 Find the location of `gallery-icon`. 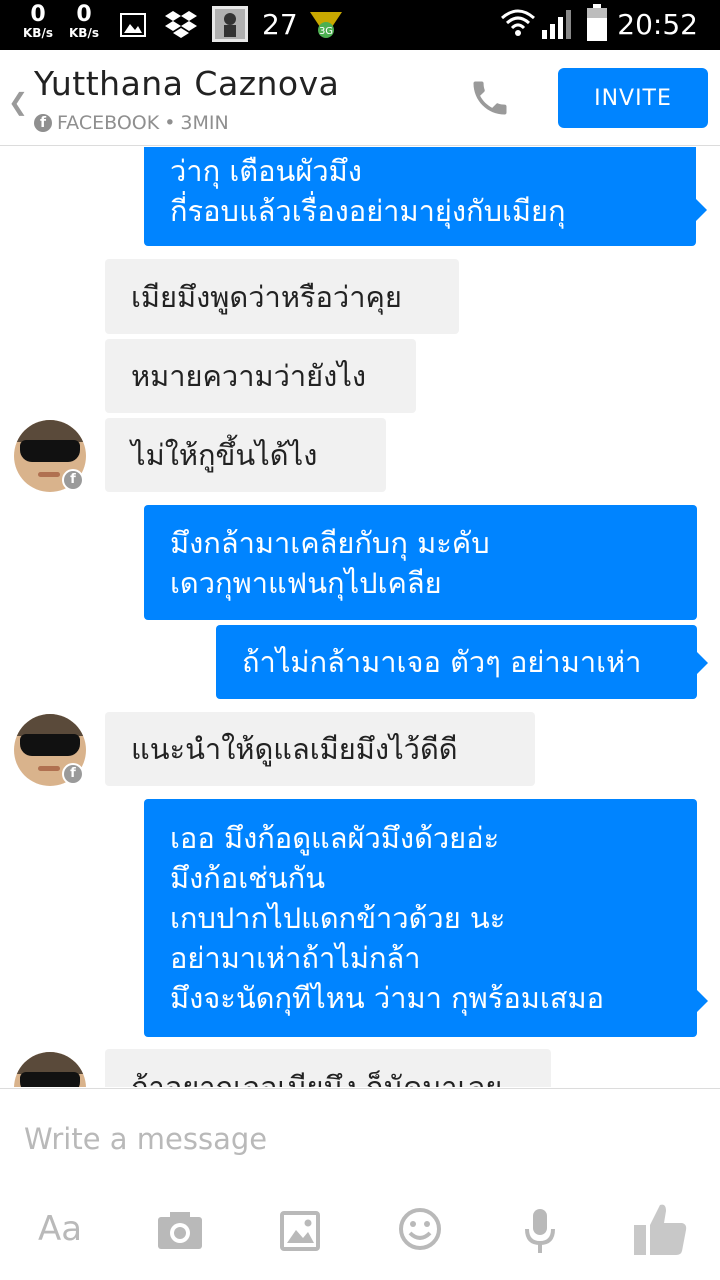

gallery-icon is located at coordinates (300, 1233).